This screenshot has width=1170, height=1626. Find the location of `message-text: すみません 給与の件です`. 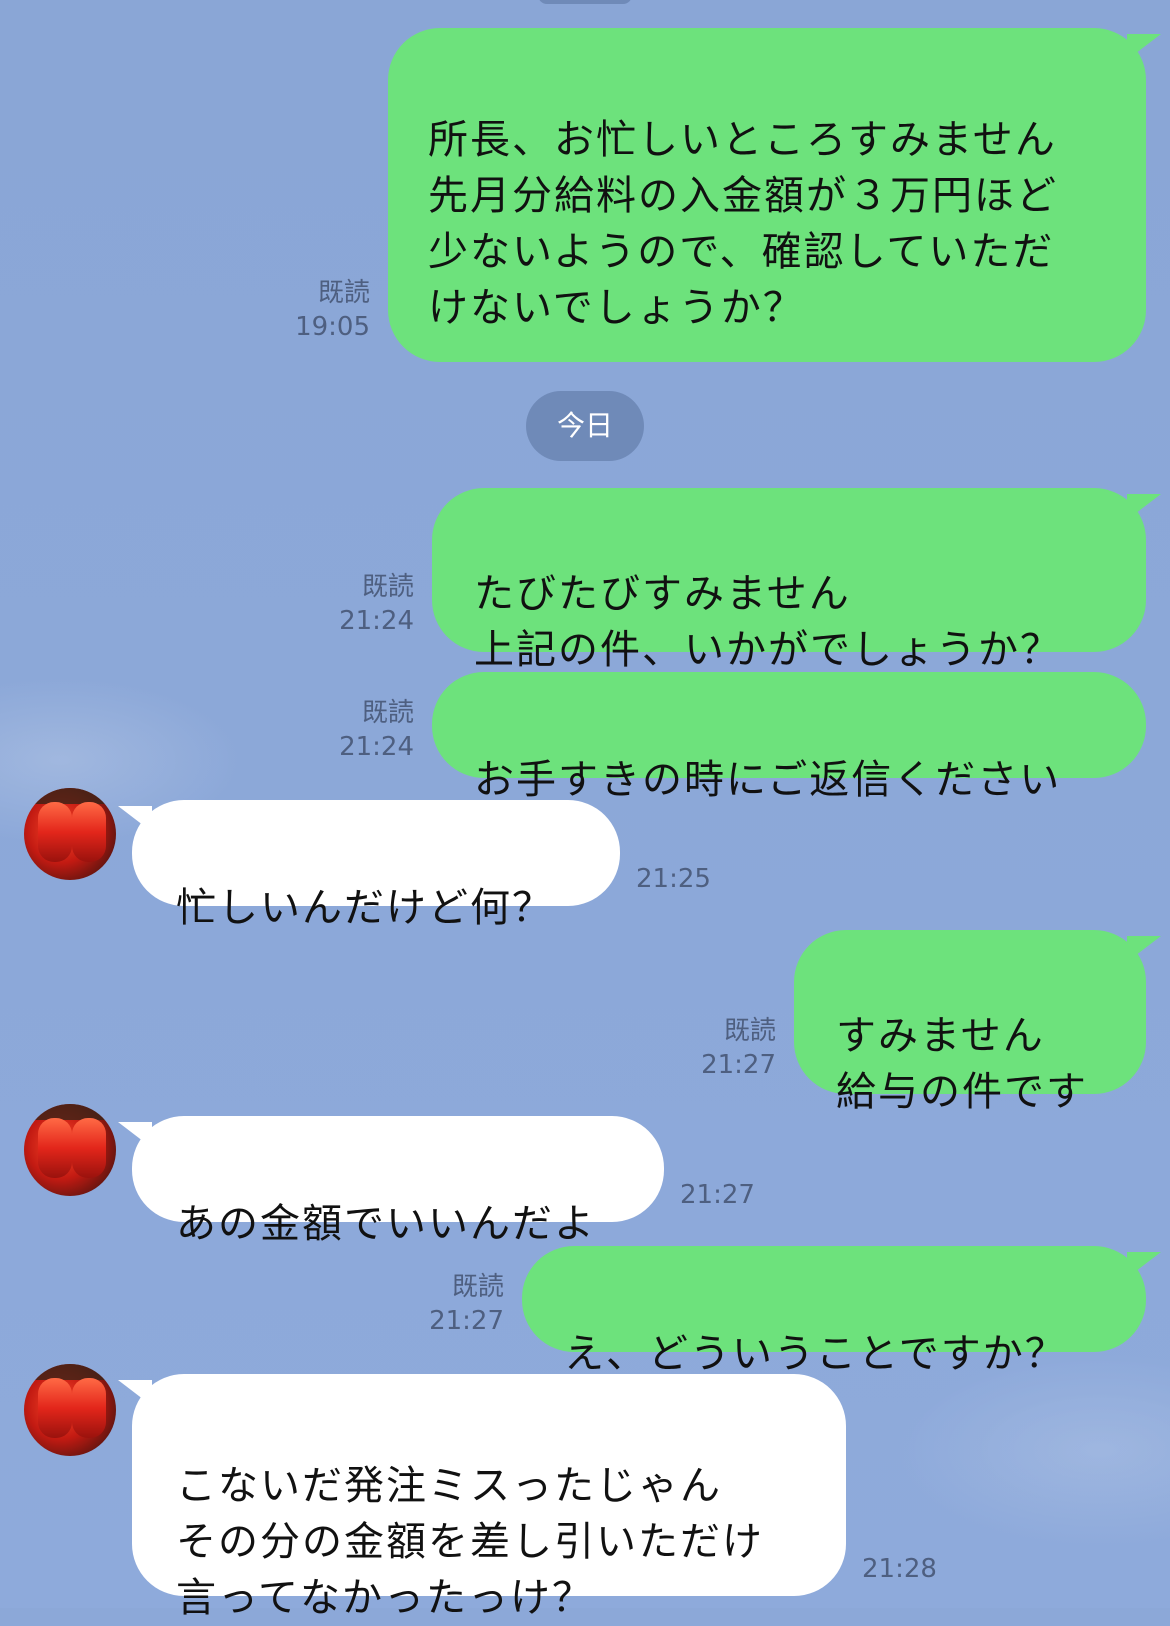

message-text: すみません 給与の件です is located at coordinates (962, 1064).